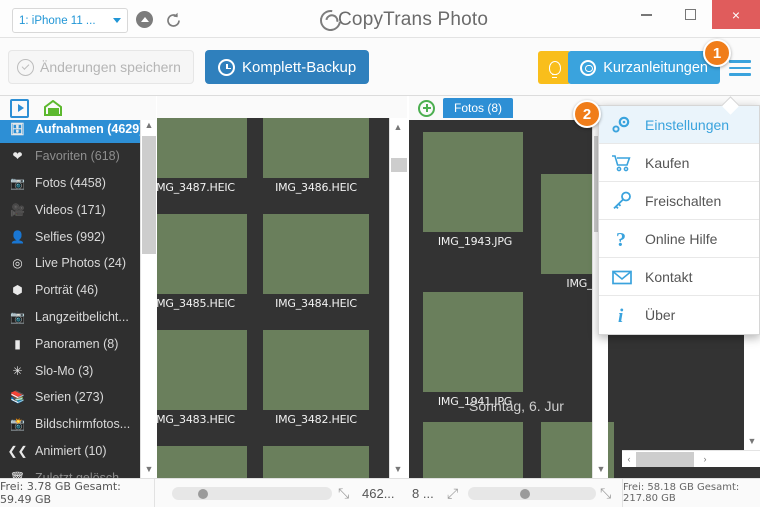 This screenshot has width=760, height=507. What do you see at coordinates (70, 397) in the screenshot?
I see `sidebar-item-10: 📚 Serien (273)` at bounding box center [70, 397].